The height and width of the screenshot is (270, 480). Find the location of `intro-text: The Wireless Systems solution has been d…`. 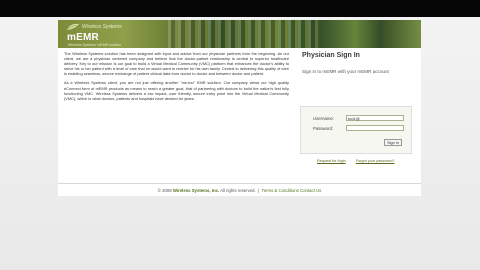

intro-text: The Wireless Systems solution has been d… is located at coordinates (176, 78).